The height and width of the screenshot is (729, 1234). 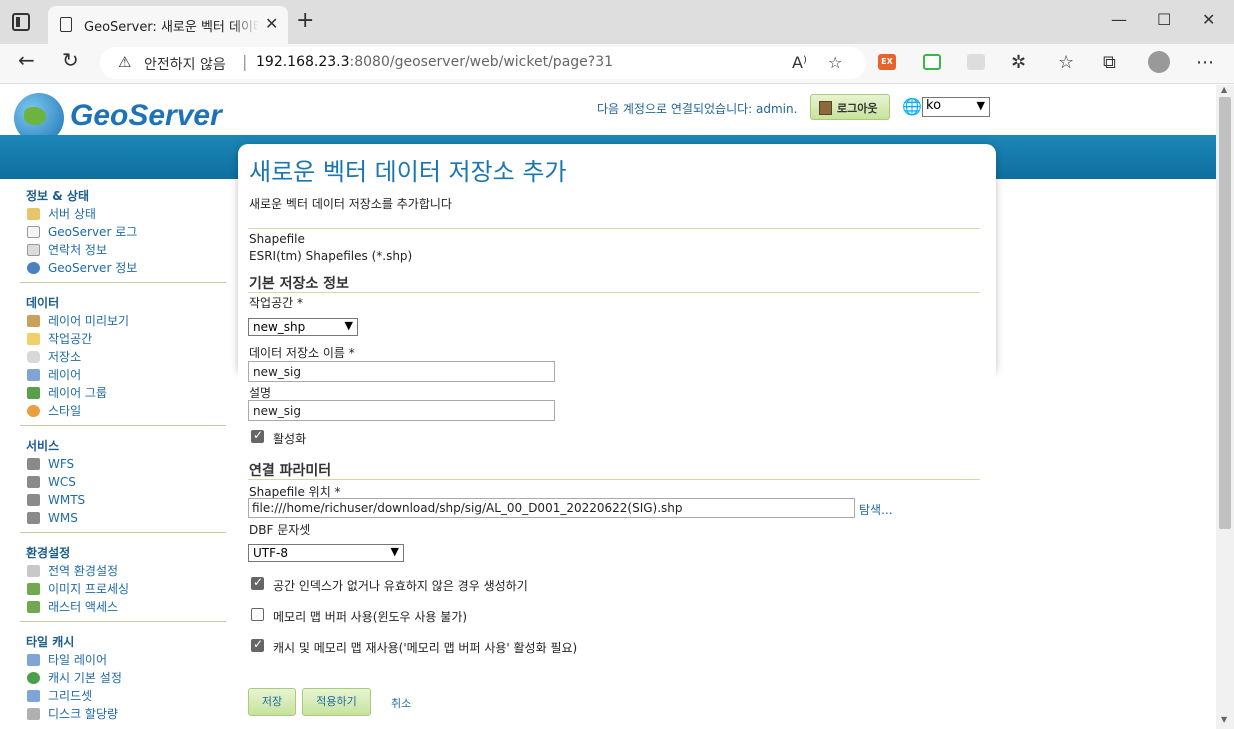 What do you see at coordinates (123, 589) in the screenshot?
I see `sidebar-item-image-processing: 이미지 프로세싱` at bounding box center [123, 589].